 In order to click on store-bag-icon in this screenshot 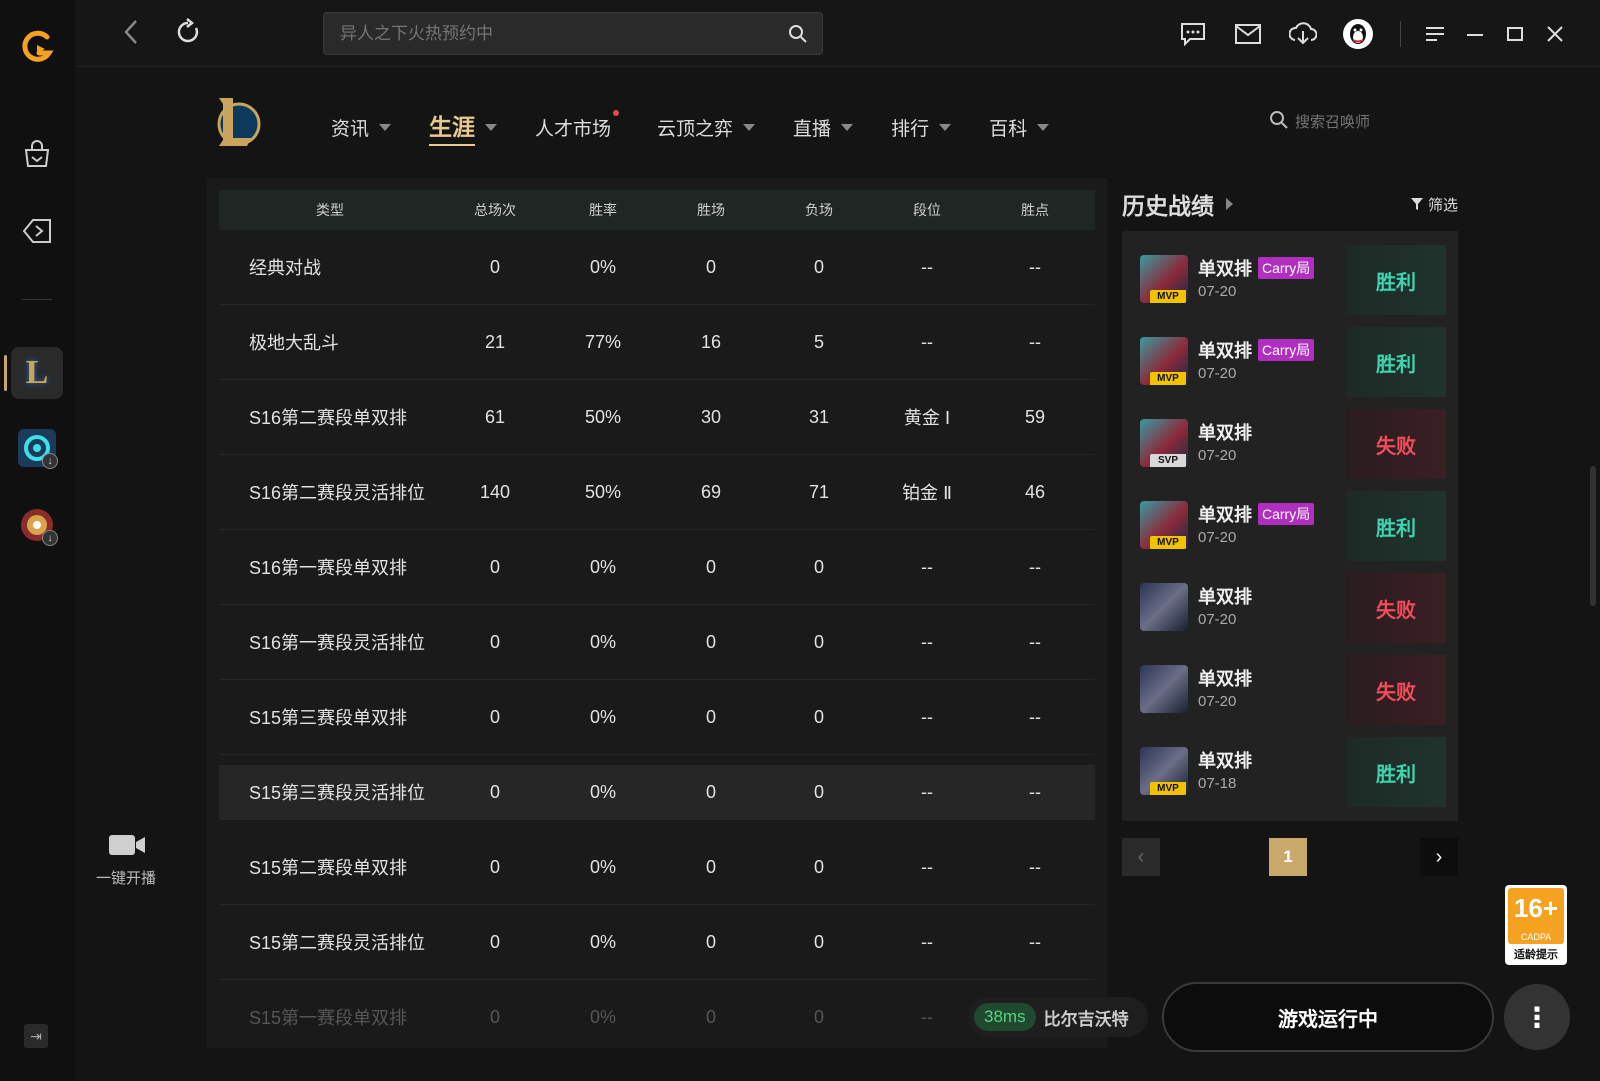, I will do `click(37, 154)`.